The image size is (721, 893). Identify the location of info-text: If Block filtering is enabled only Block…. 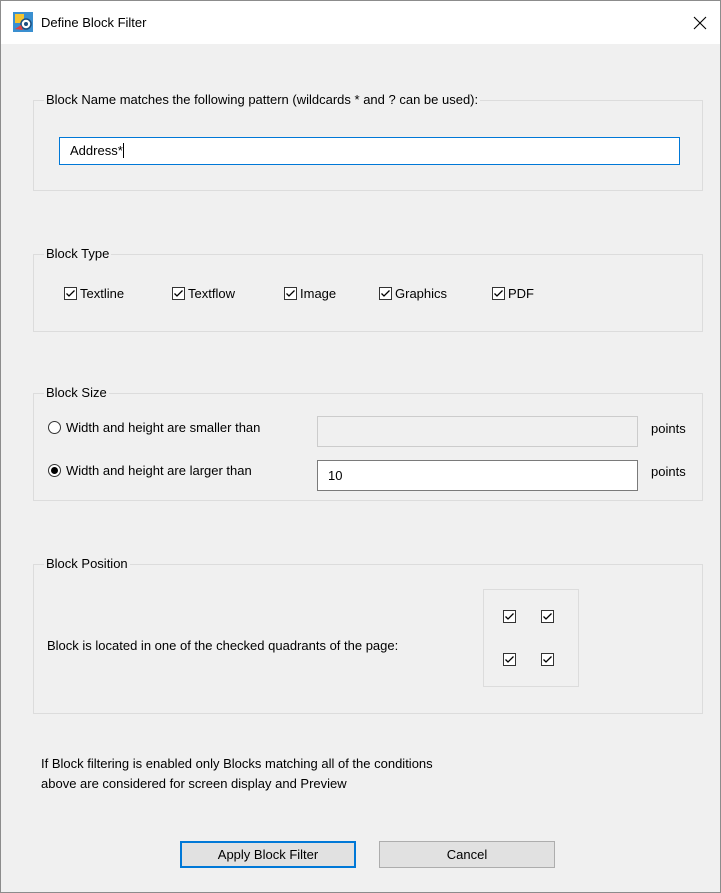
(237, 774).